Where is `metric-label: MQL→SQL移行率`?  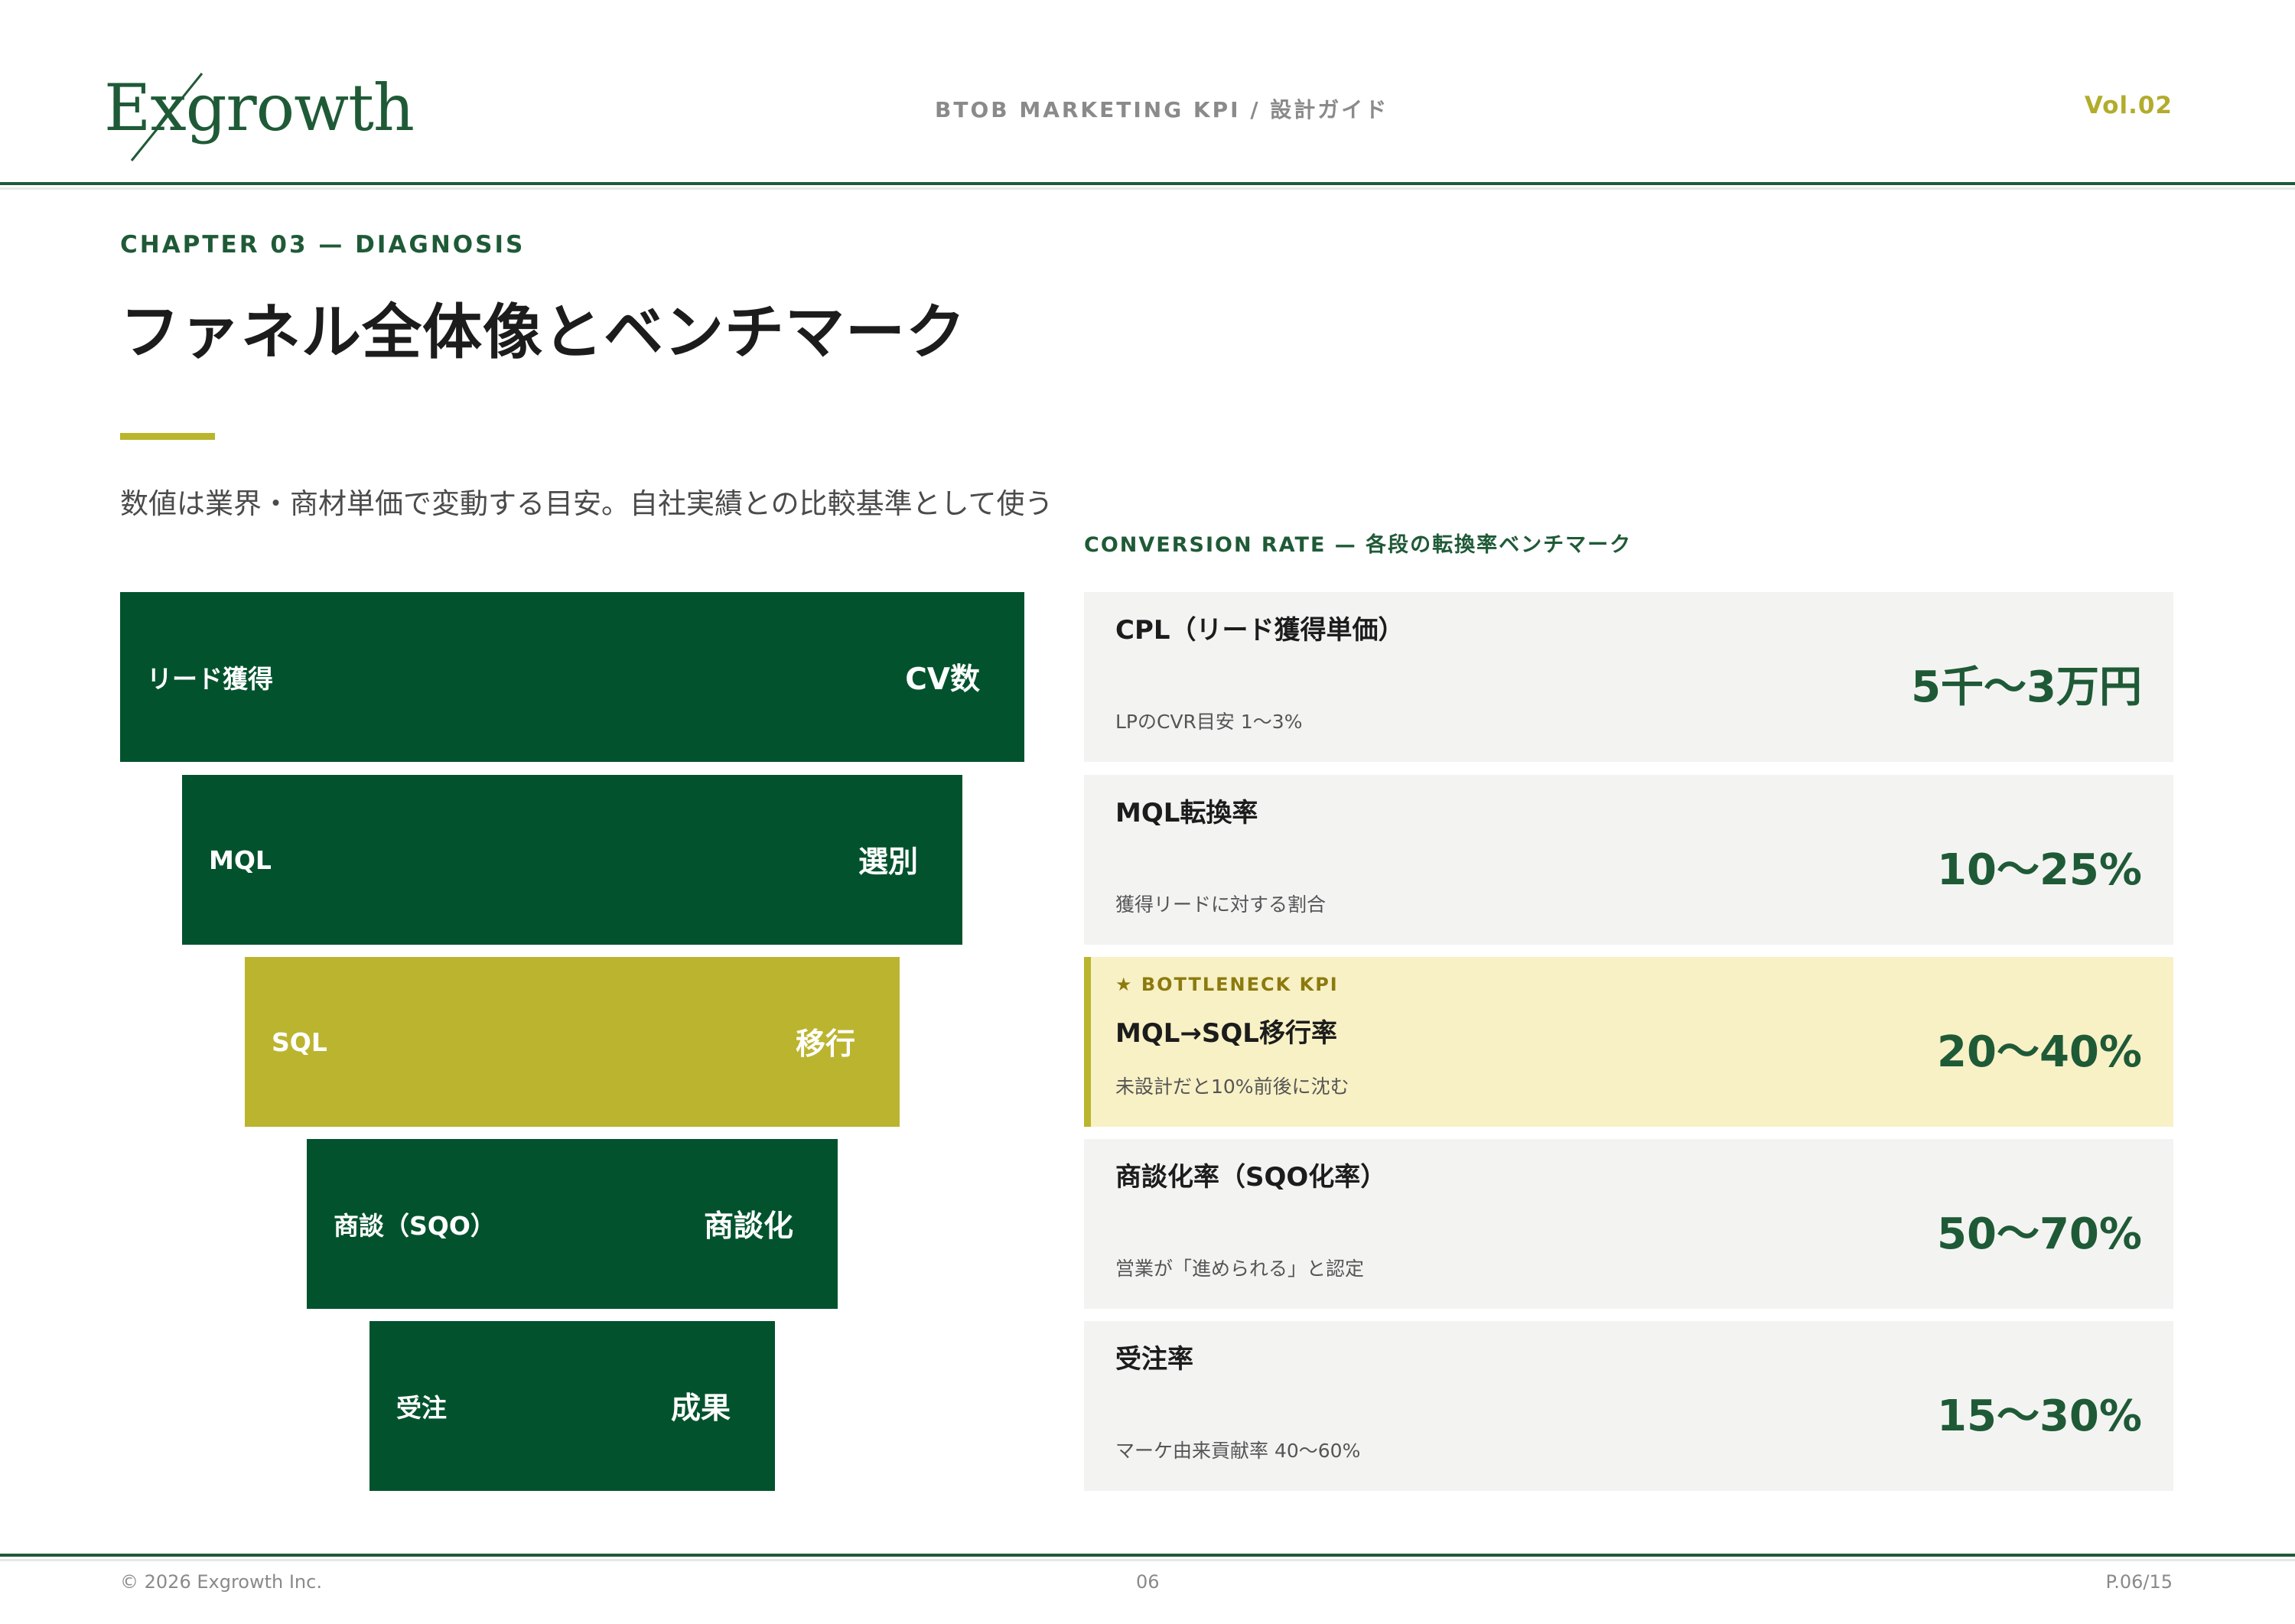
metric-label: MQL→SQL移行率 is located at coordinates (1226, 1033).